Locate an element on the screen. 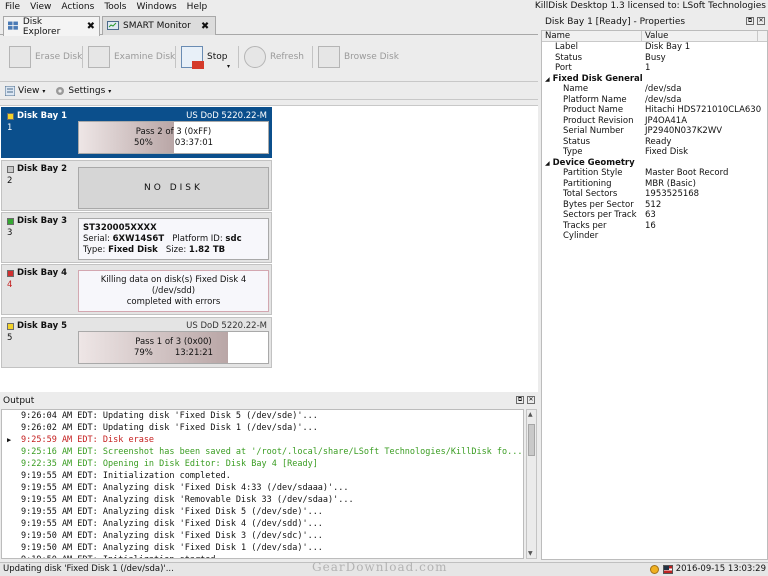  refresh-button: Refresh is located at coordinates (274, 57).